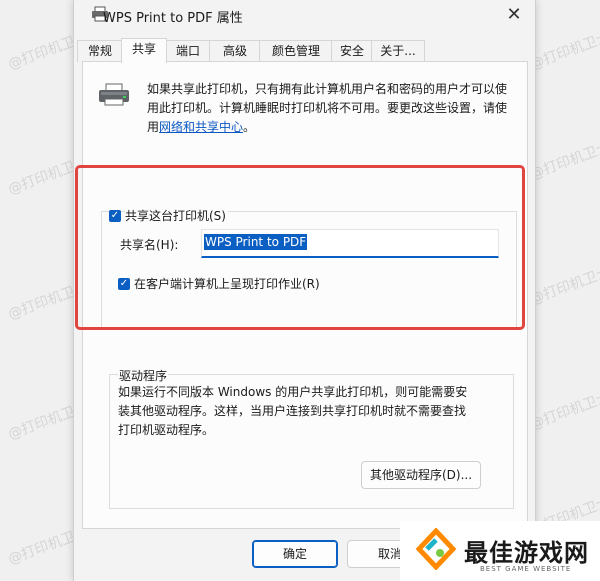  Describe the element at coordinates (173, 18) in the screenshot. I see `window-title: WPS Print to PDF 属性` at that location.